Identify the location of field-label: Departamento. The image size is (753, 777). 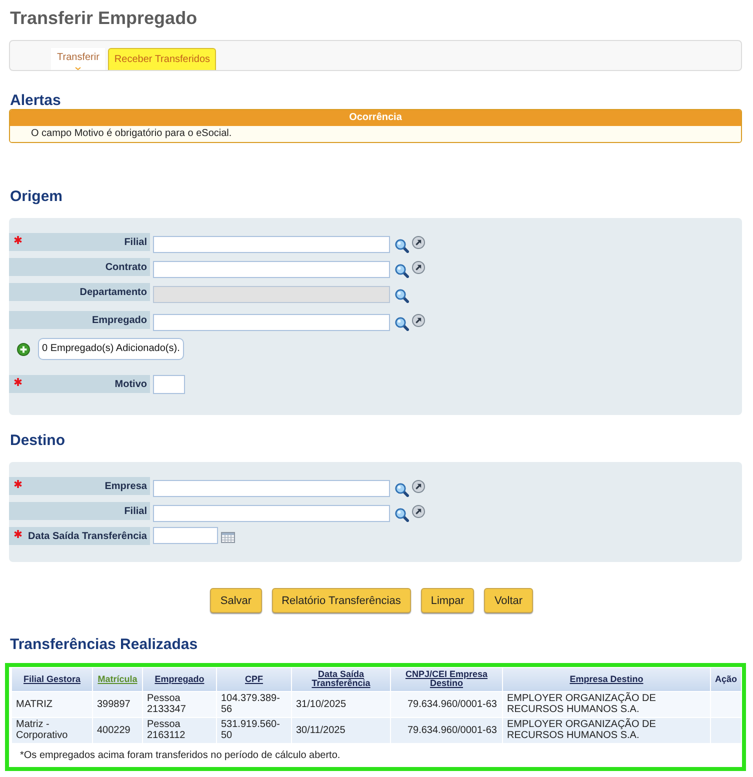
(113, 292).